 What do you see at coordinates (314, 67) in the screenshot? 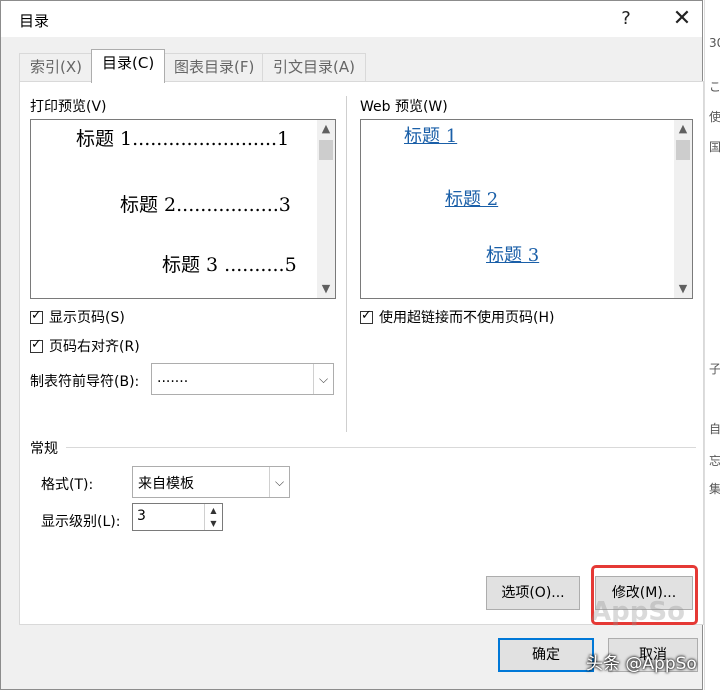
I see `tab-table-of-authorities: 引文目录(A)` at bounding box center [314, 67].